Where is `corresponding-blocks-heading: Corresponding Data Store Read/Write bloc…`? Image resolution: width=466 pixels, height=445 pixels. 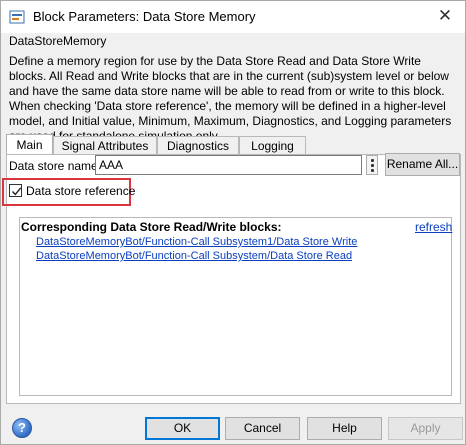
corresponding-blocks-heading: Corresponding Data Store Read/Write bloc… is located at coordinates (151, 227).